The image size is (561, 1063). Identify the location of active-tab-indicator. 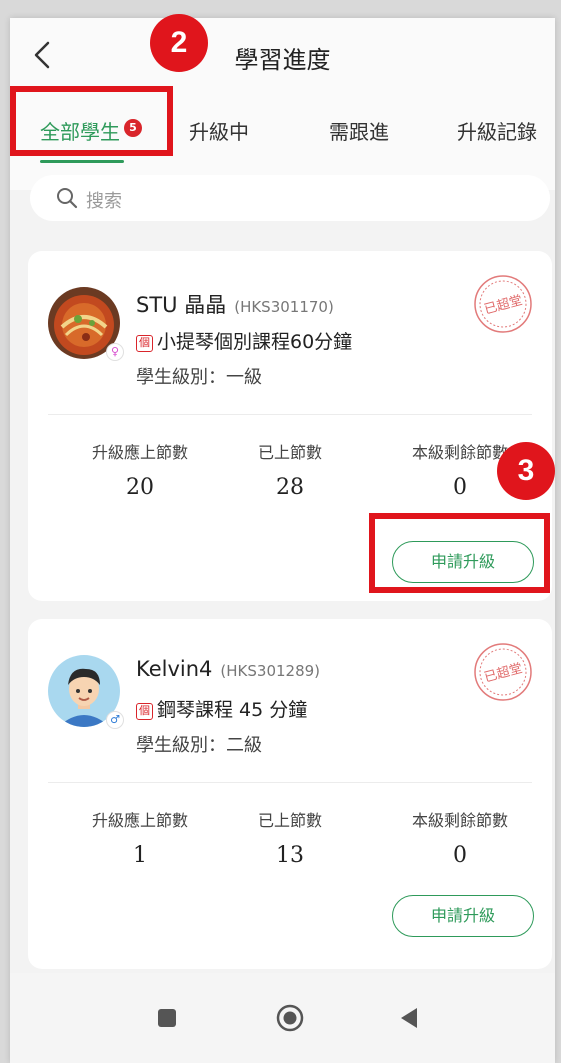
(82, 161).